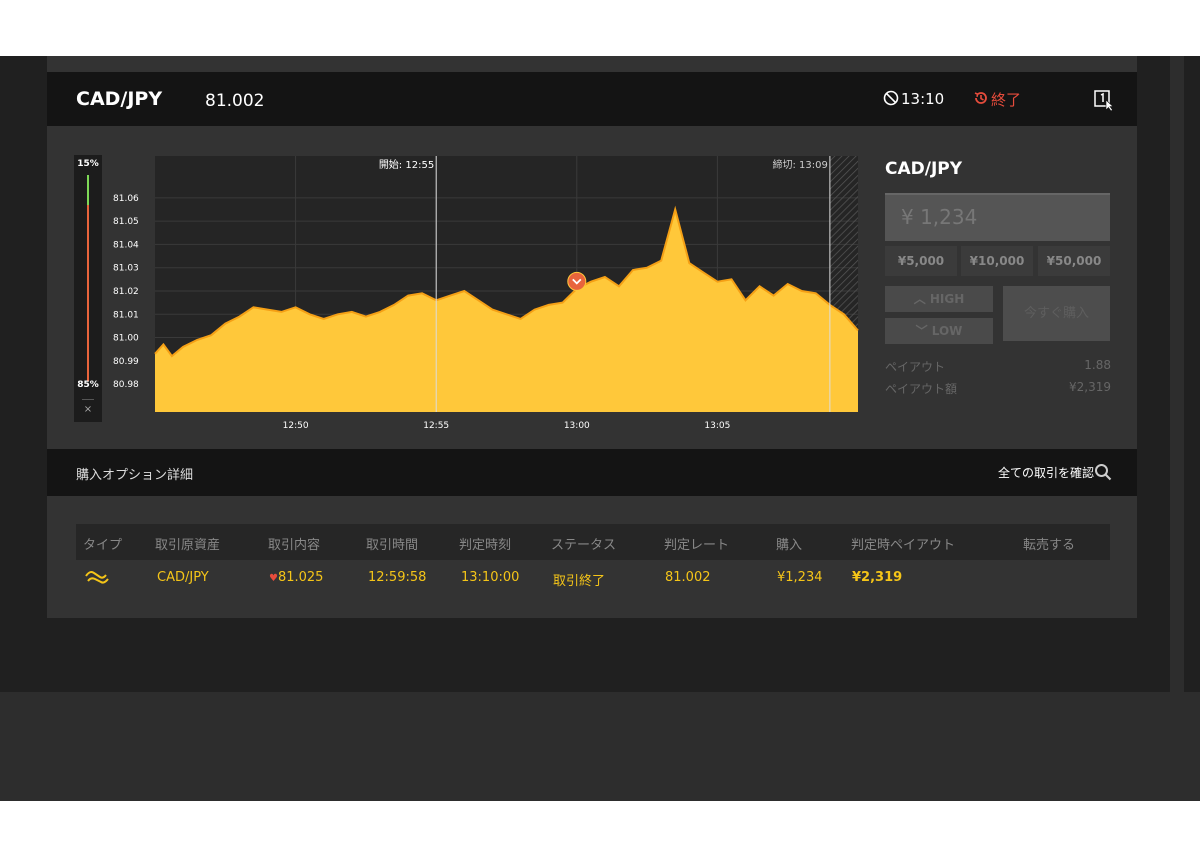  I want to click on quick-amount-10000: ¥10,000, so click(997, 261).